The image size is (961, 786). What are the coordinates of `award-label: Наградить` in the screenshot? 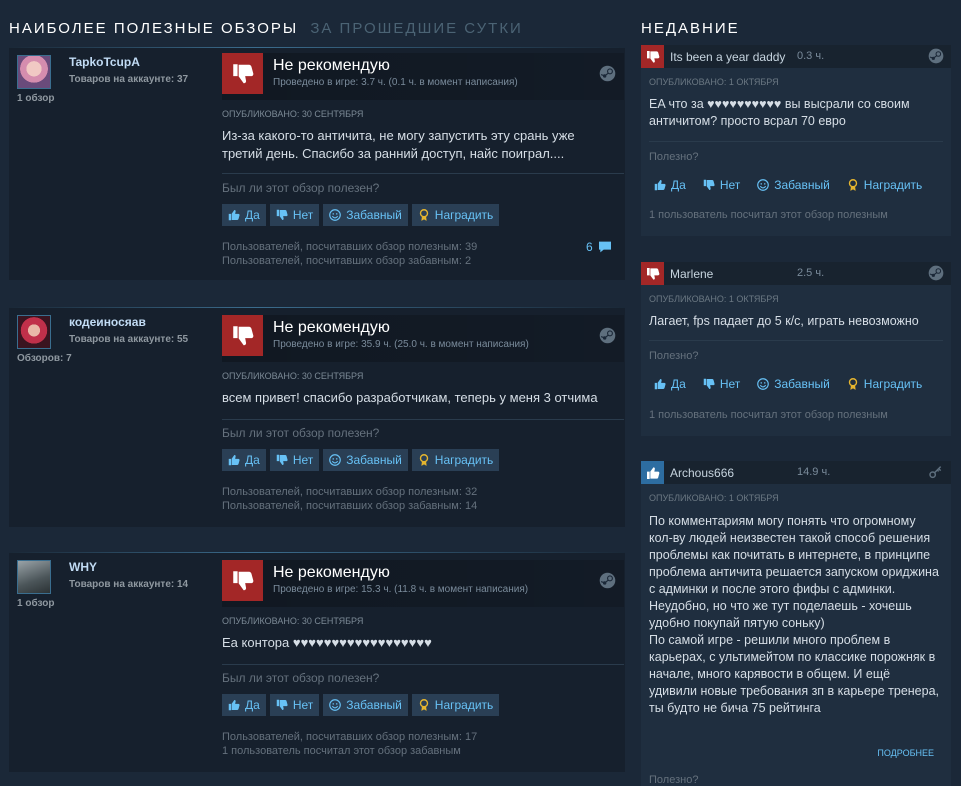 It's located at (893, 185).